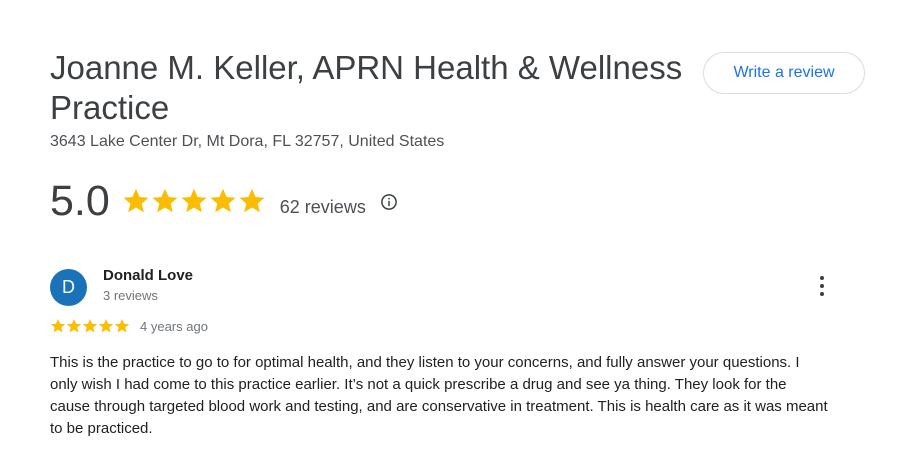 The width and height of the screenshot is (915, 455). I want to click on more-vert-icon, so click(822, 286).